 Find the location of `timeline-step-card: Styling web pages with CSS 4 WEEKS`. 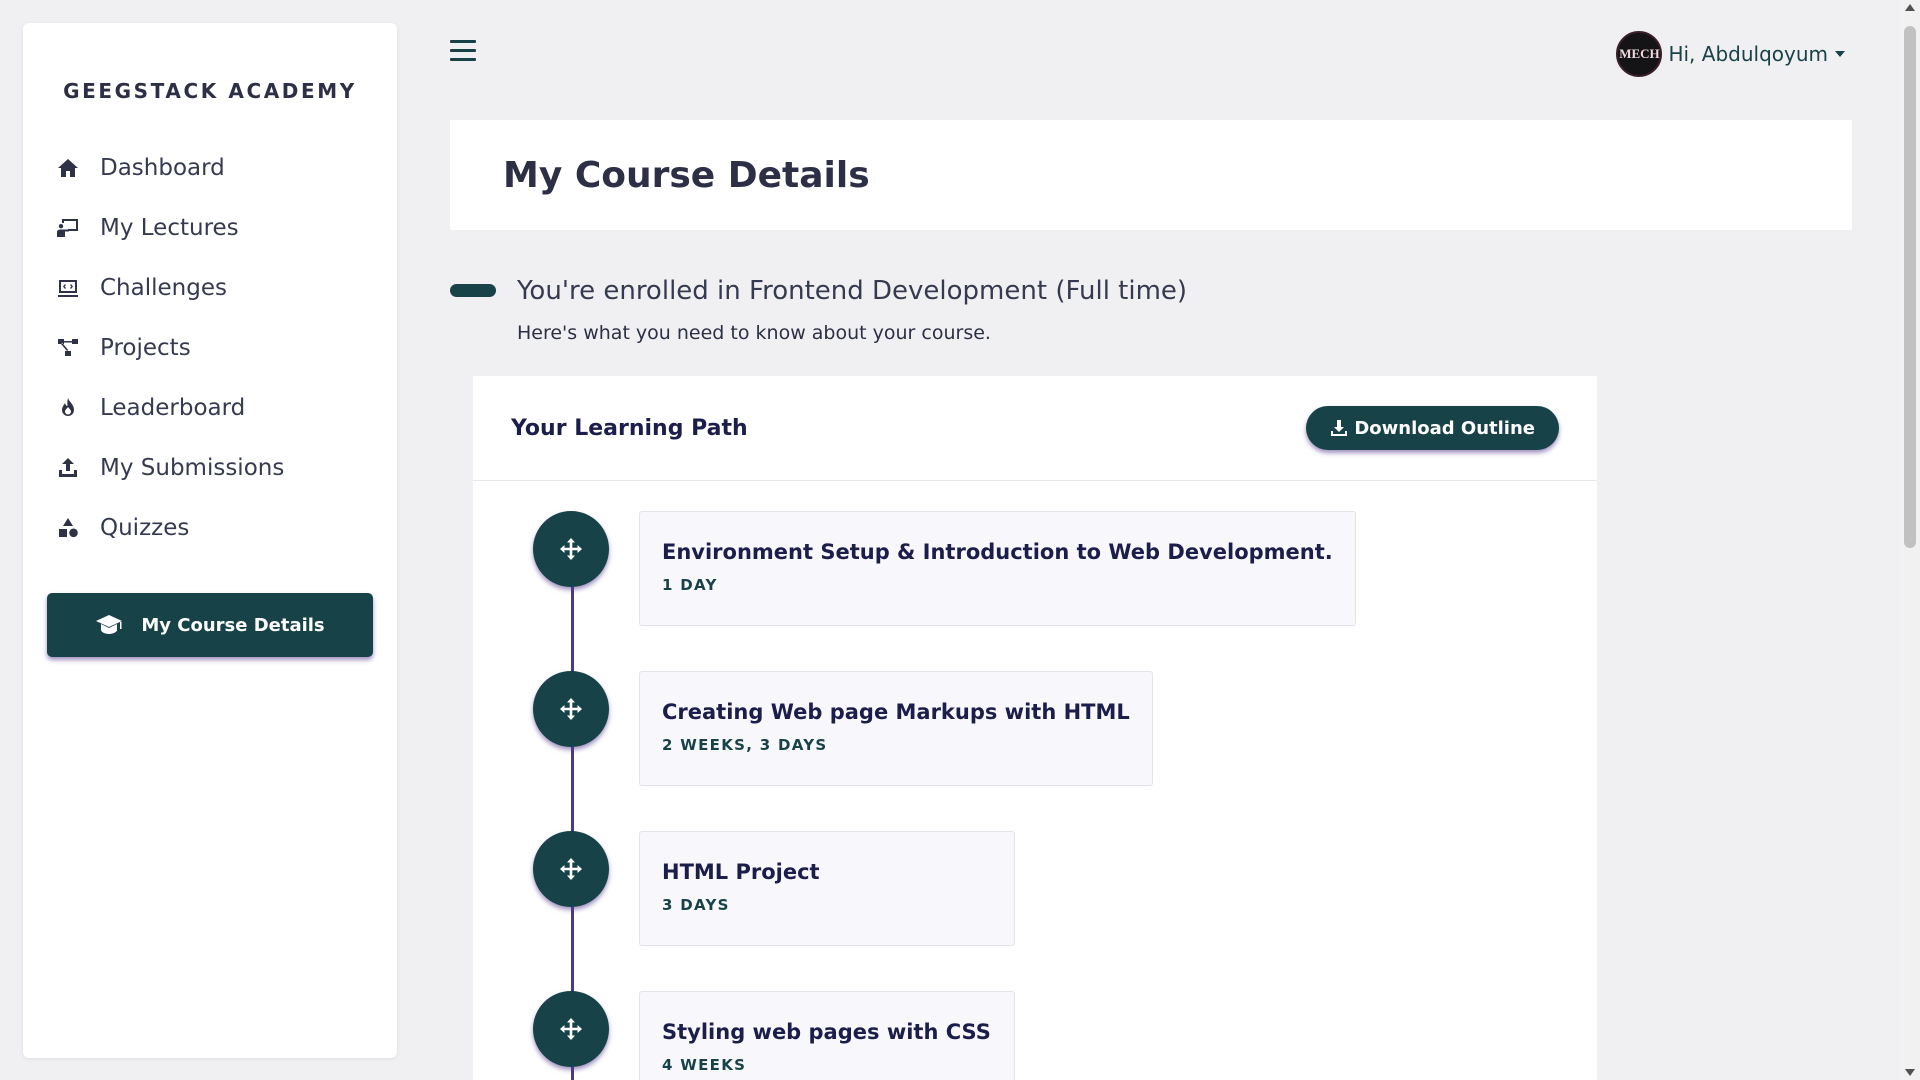

timeline-step-card: Styling web pages with CSS 4 WEEKS is located at coordinates (827, 1035).